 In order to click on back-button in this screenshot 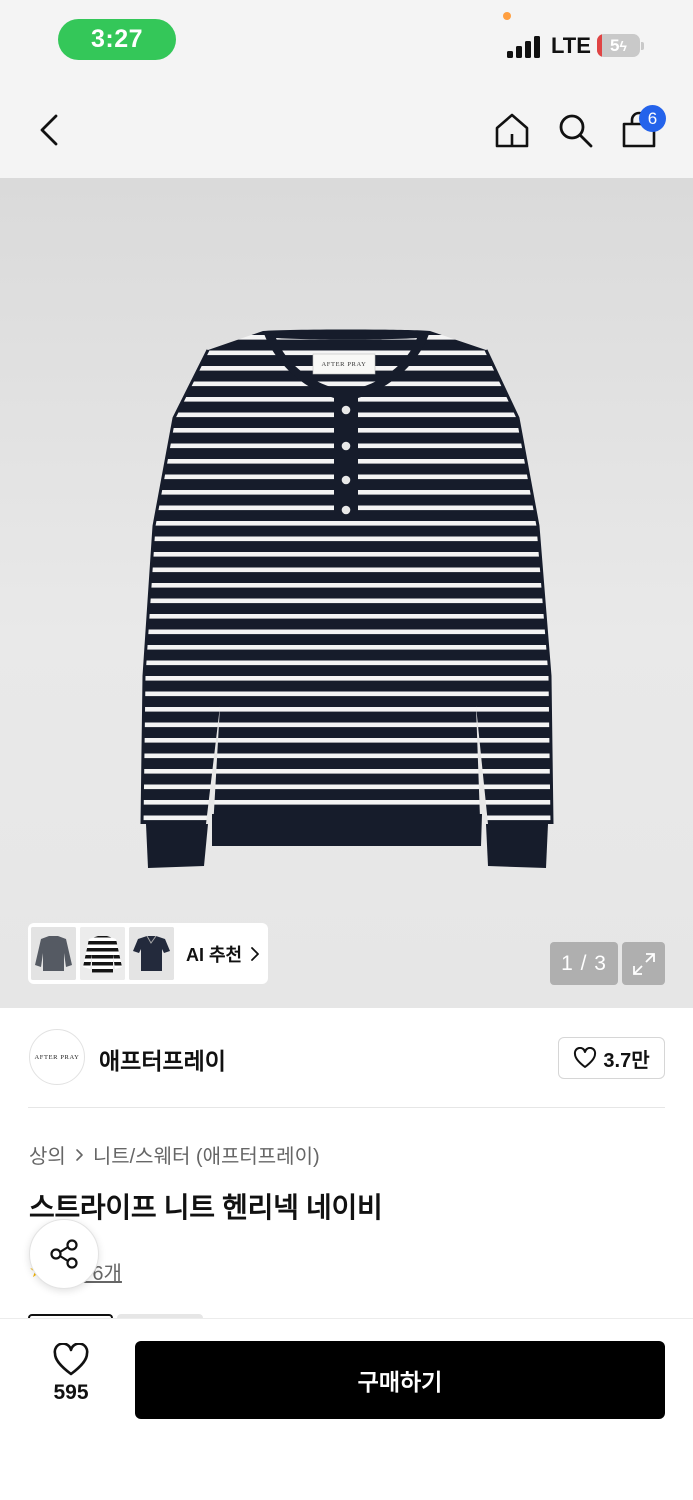, I will do `click(50, 130)`.